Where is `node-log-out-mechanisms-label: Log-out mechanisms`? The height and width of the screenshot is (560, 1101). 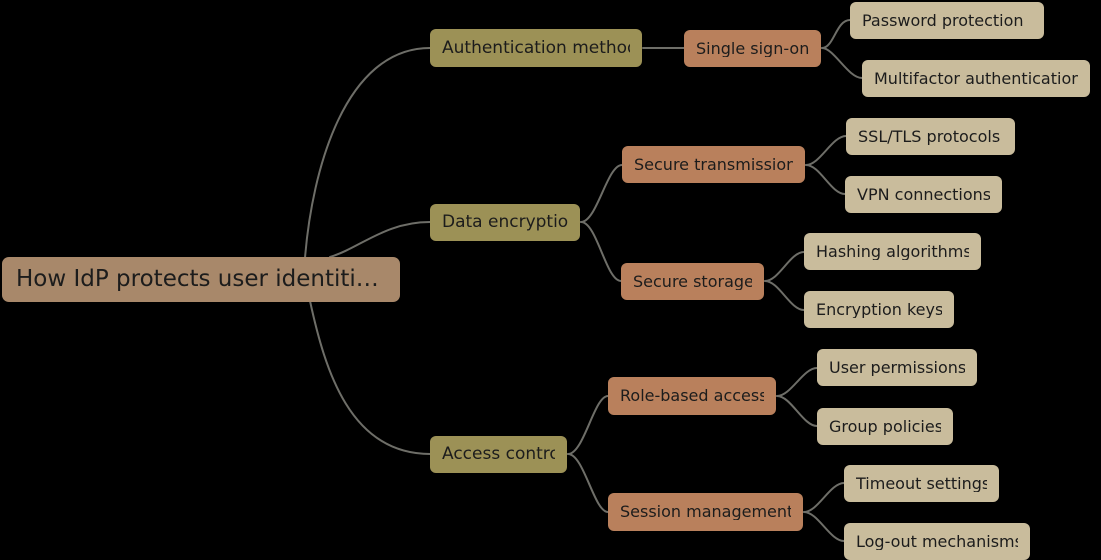
node-log-out-mechanisms-label: Log-out mechanisms is located at coordinates (937, 541).